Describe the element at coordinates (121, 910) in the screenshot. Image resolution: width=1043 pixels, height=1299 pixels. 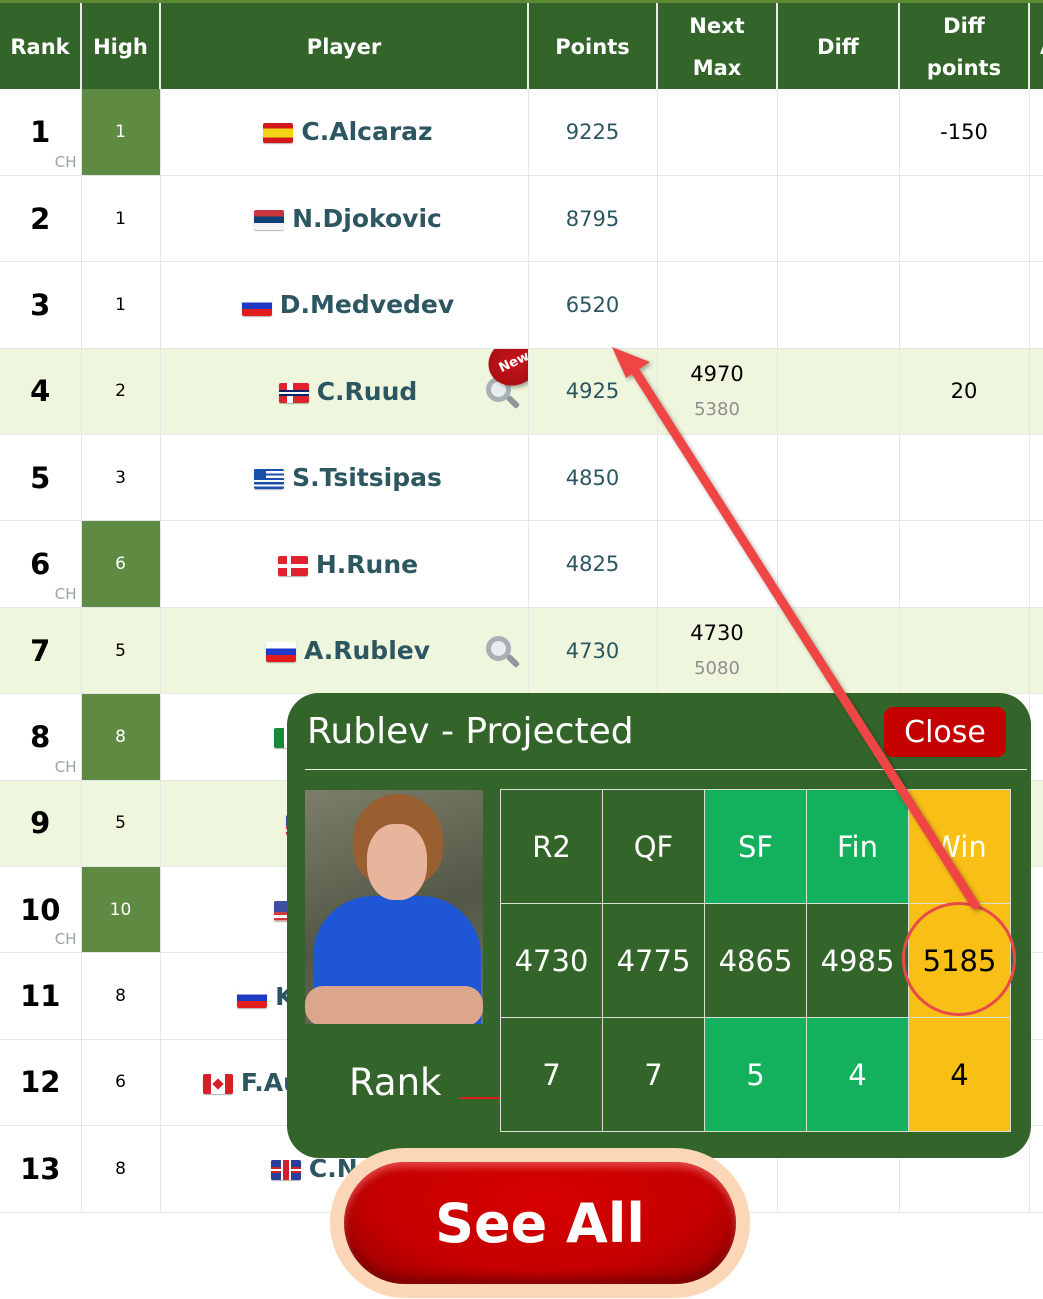
I see `career-high-cell: 10` at that location.